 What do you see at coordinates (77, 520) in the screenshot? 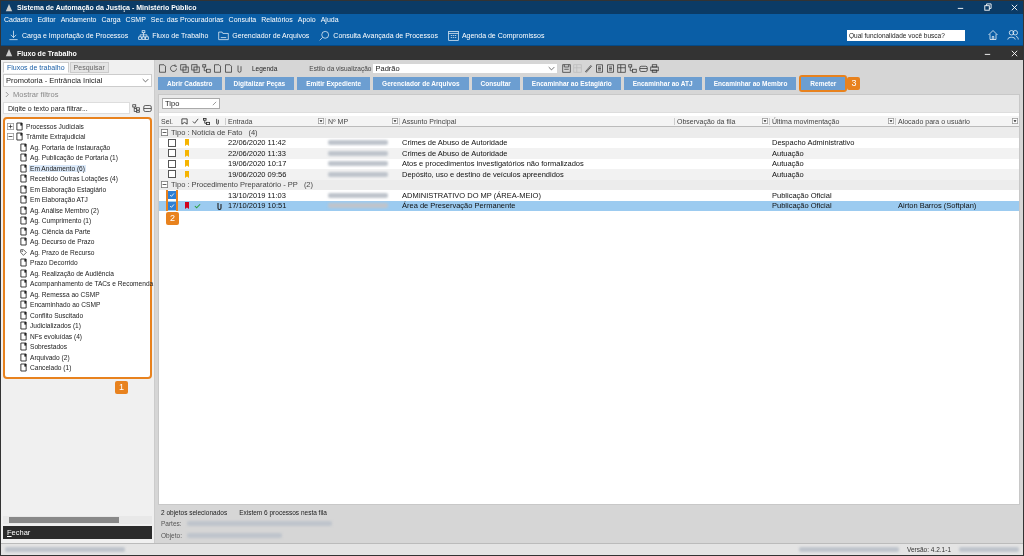
I see `scrollbar` at bounding box center [77, 520].